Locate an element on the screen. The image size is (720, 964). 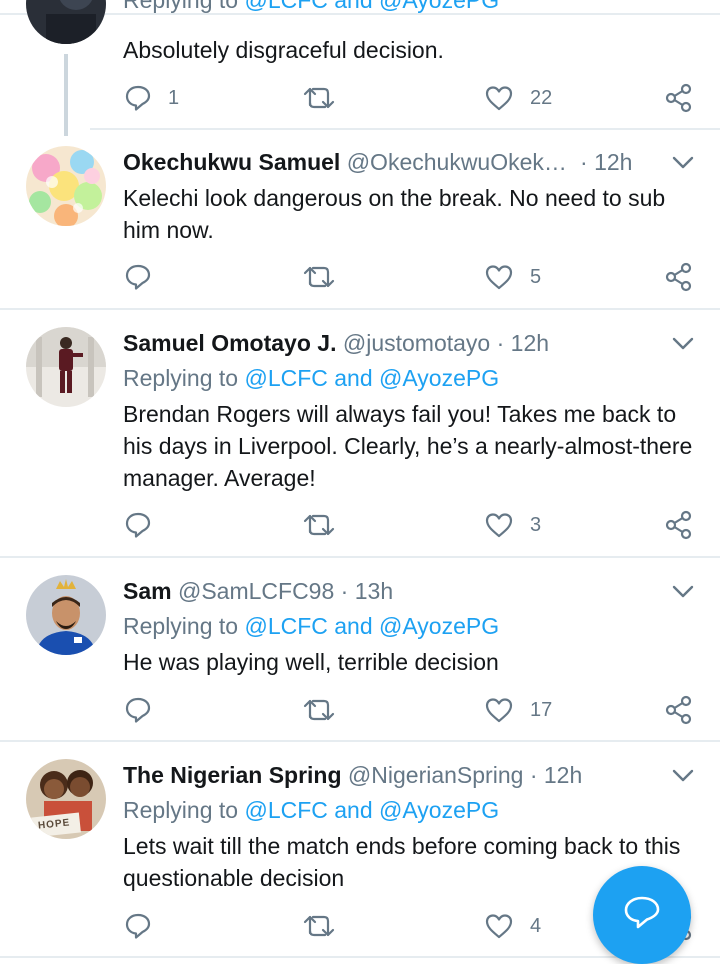
display-name: Okechukwu Samuel is located at coordinates (231, 162).